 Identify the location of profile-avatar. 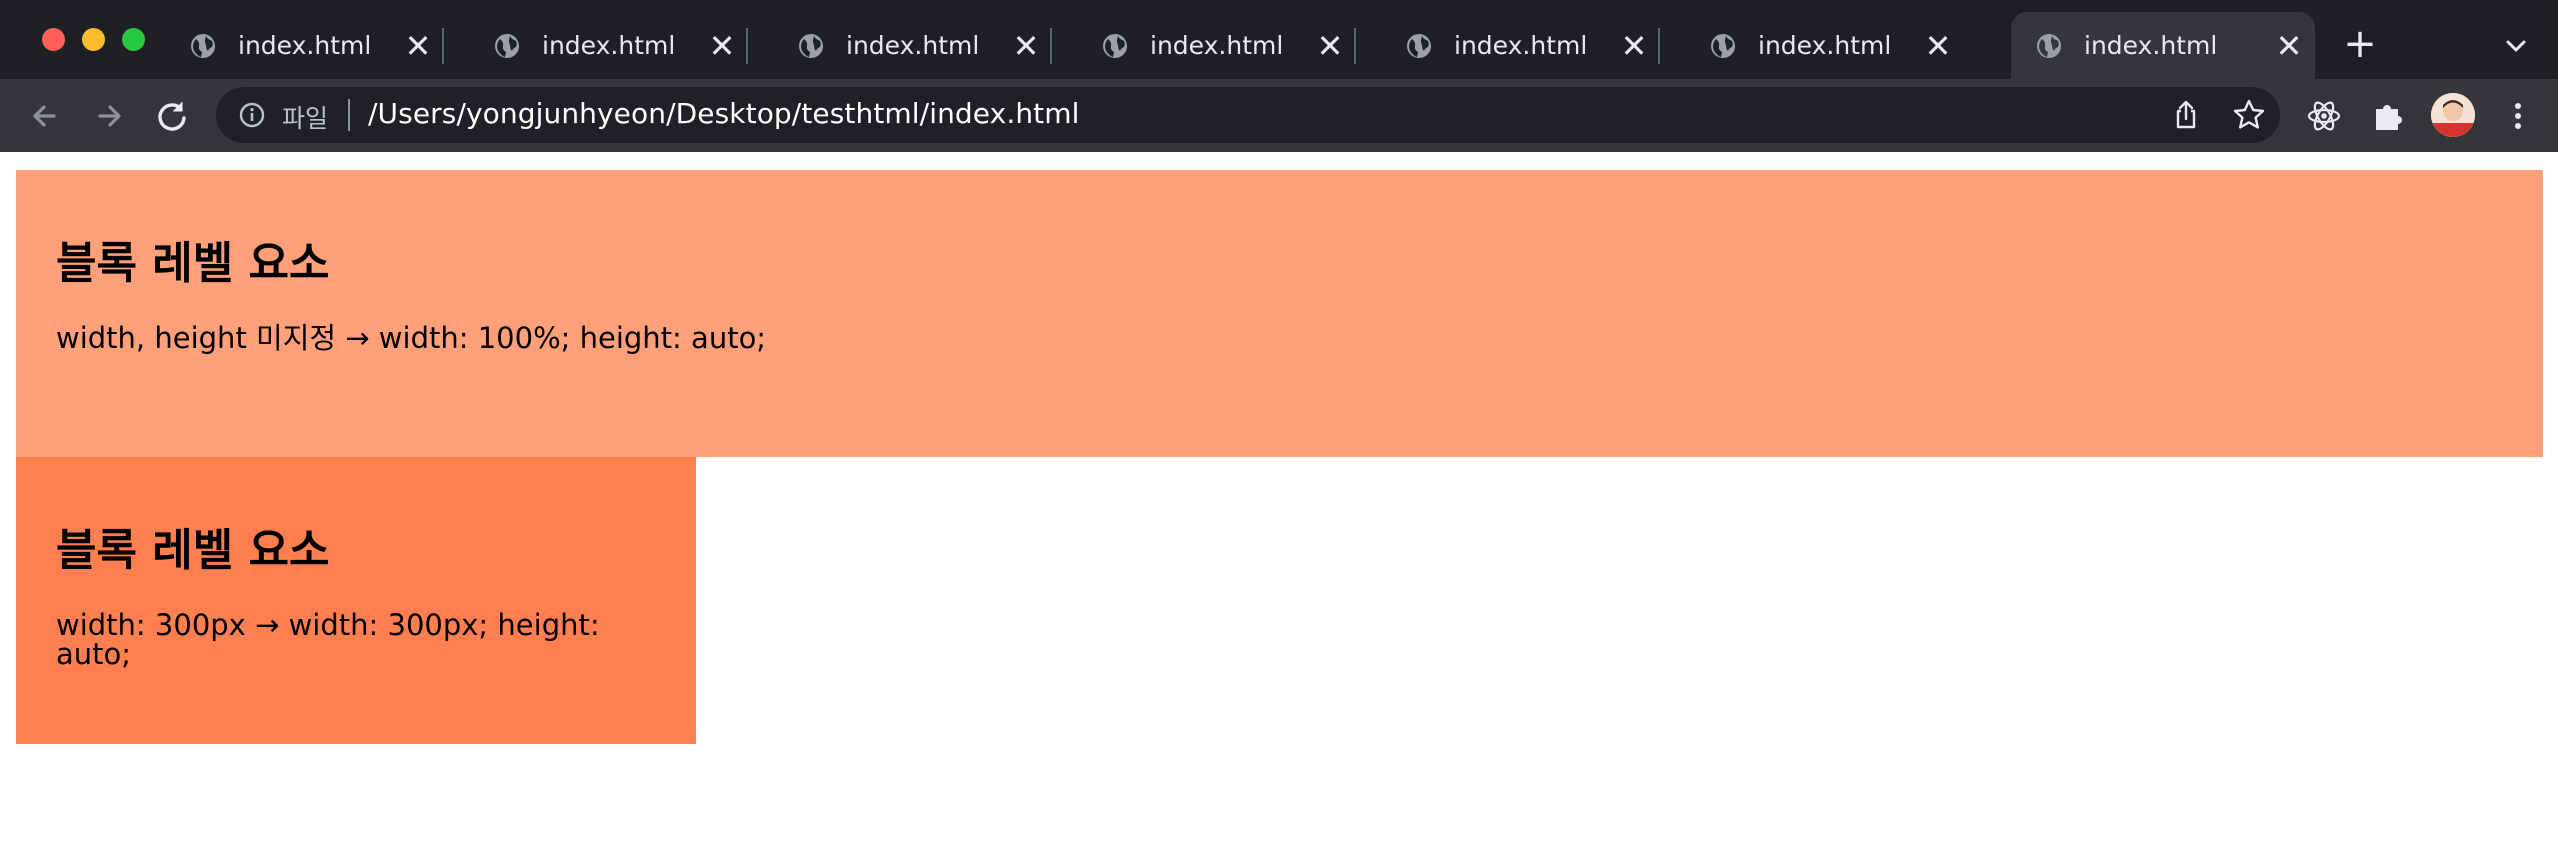
(2453, 115).